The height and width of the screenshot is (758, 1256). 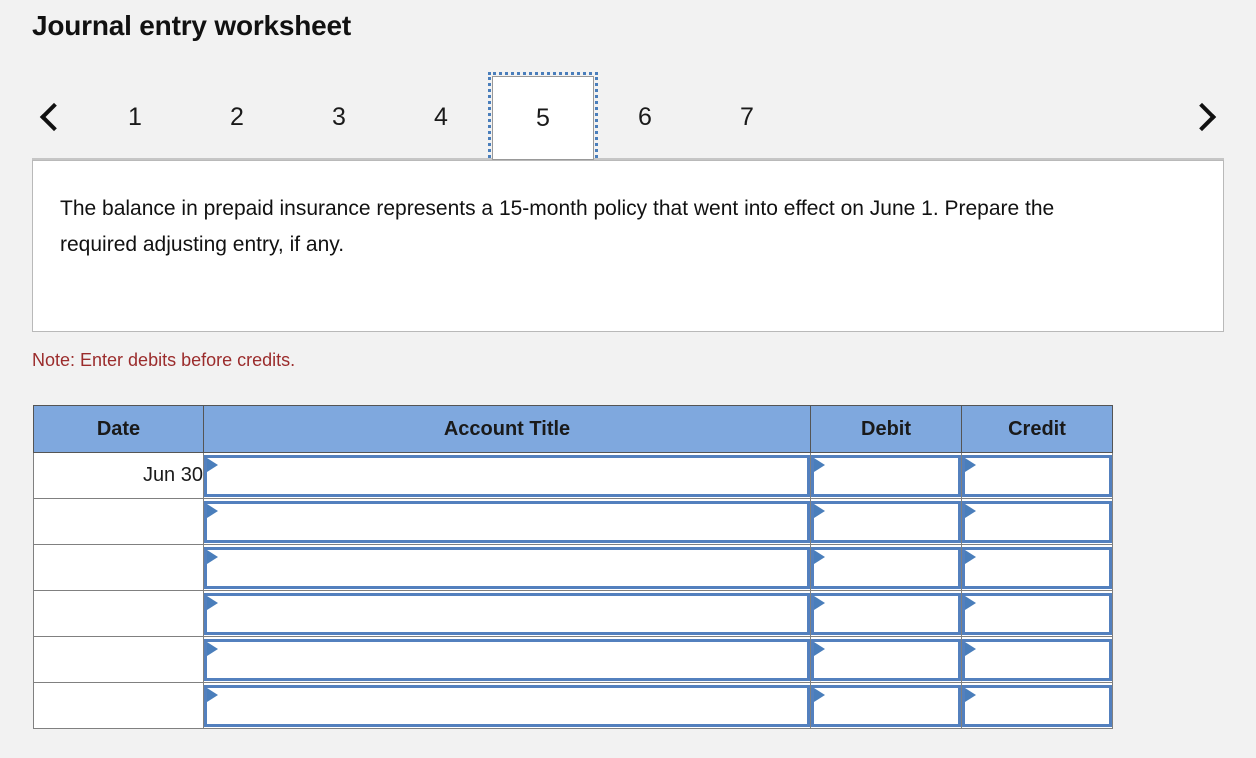 I want to click on pager-page-6: 6, so click(x=645, y=117).